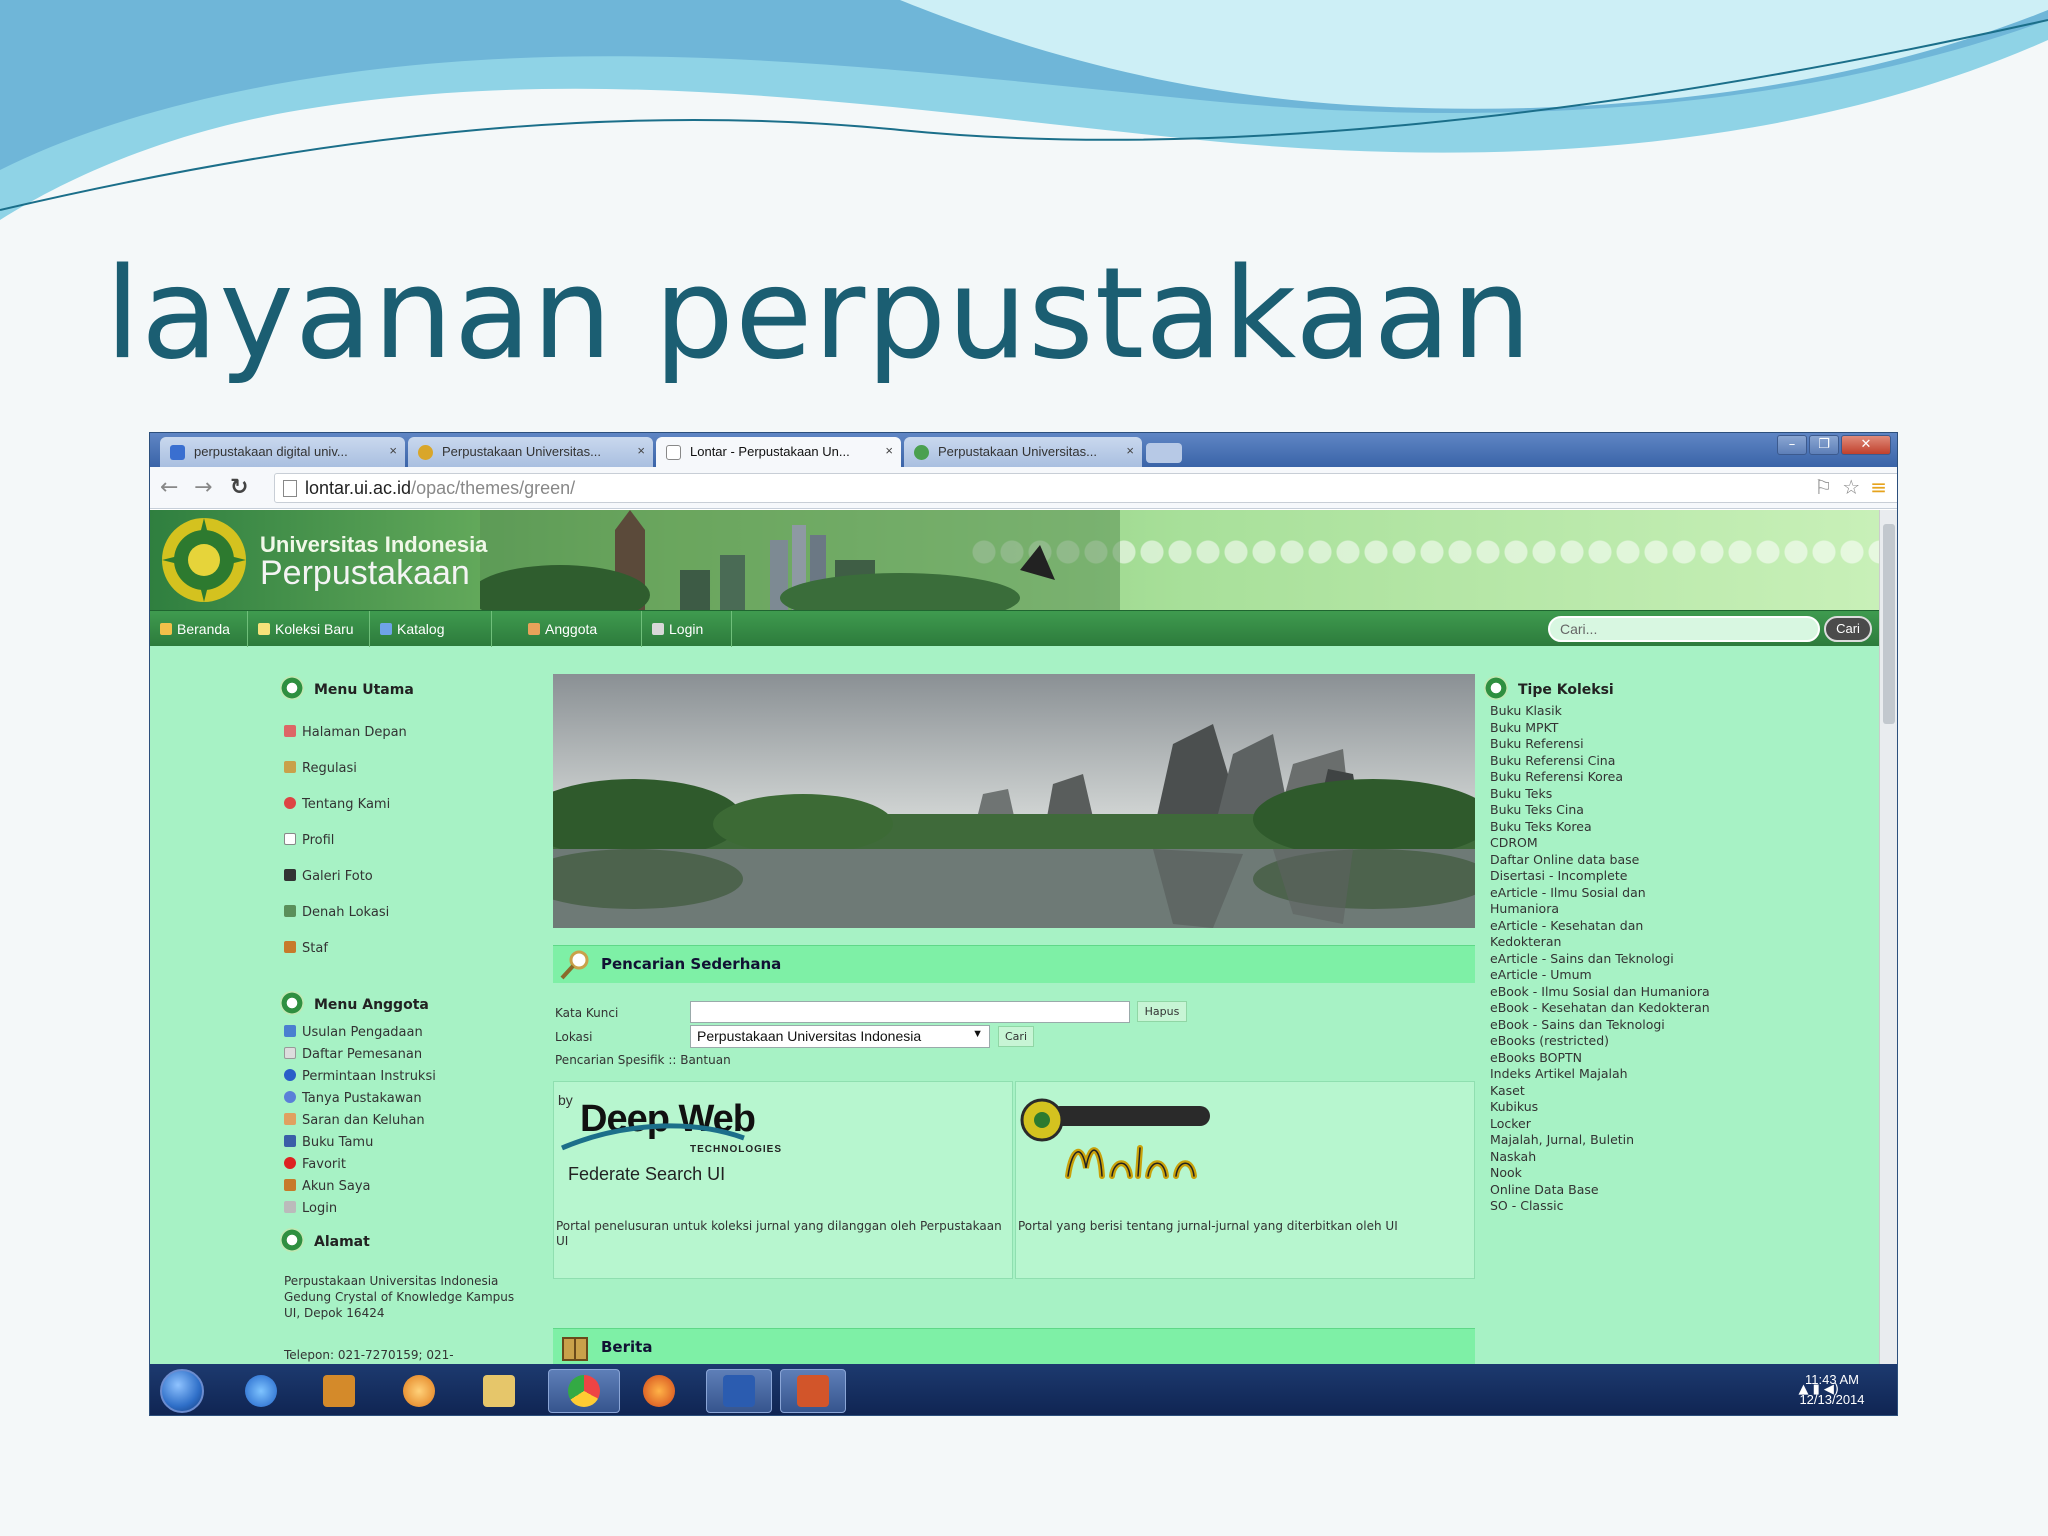  I want to click on menu-item-akun-saya: Akun Saya, so click(360, 1187).